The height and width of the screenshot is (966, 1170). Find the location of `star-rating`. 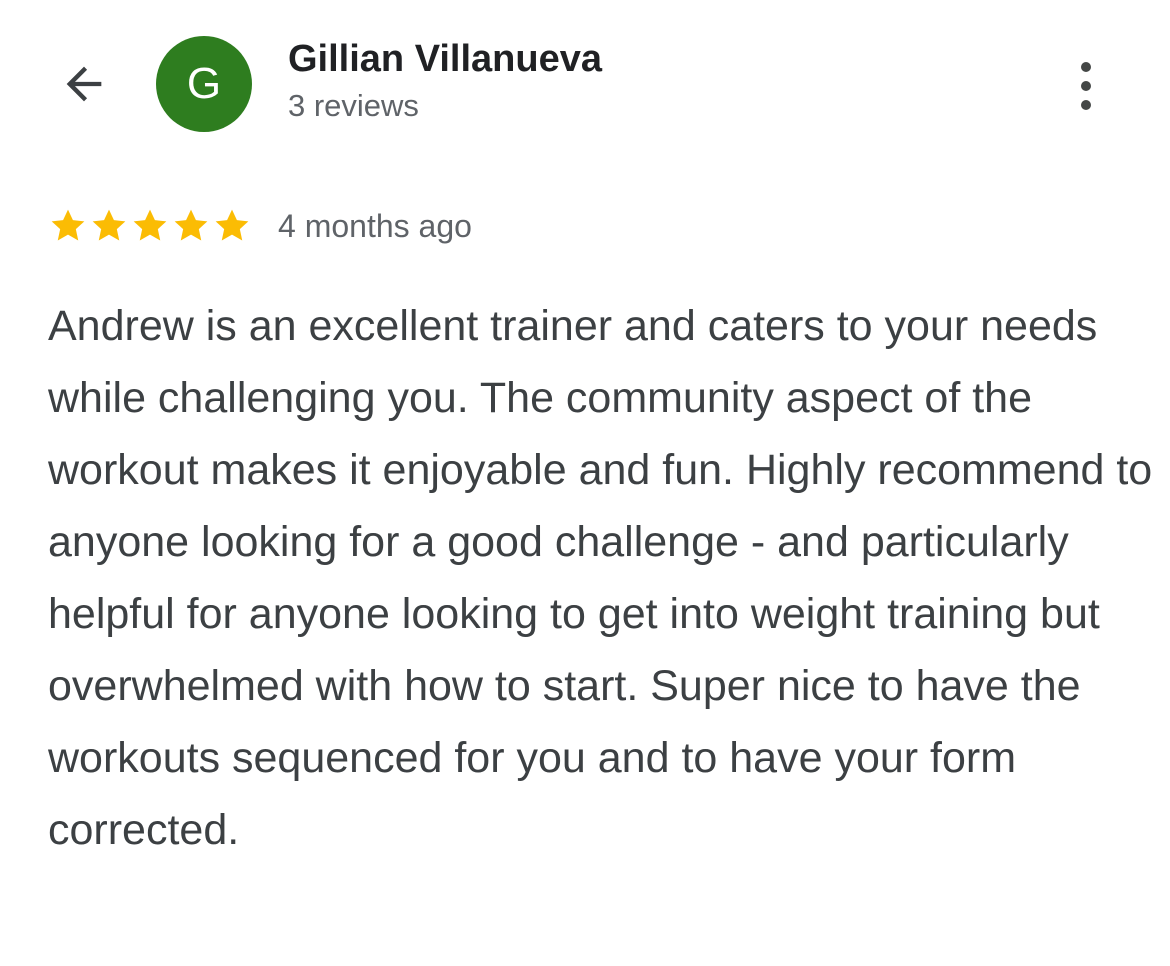

star-rating is located at coordinates (150, 226).